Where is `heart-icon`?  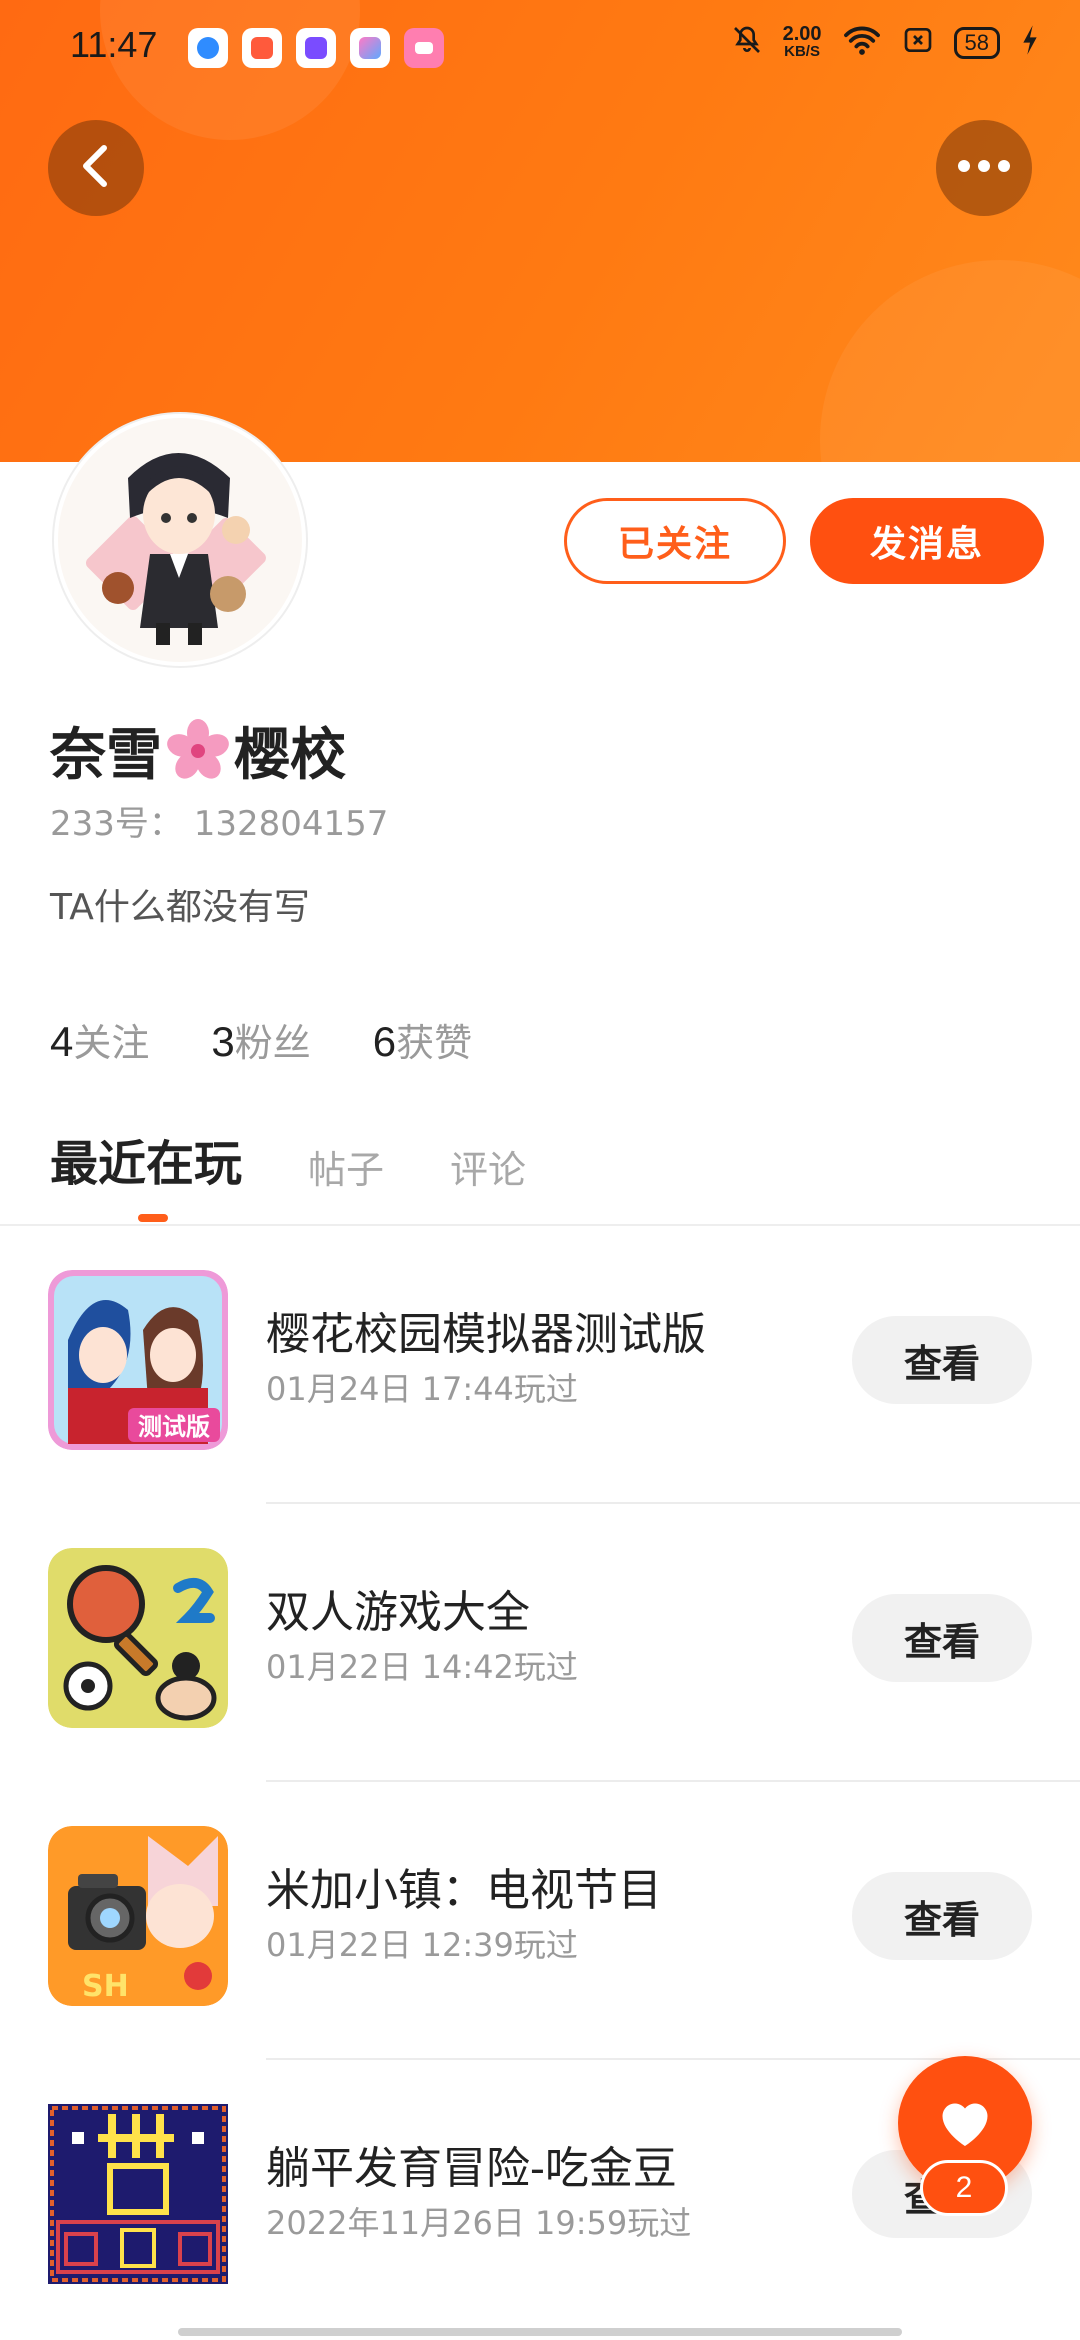 heart-icon is located at coordinates (965, 2123).